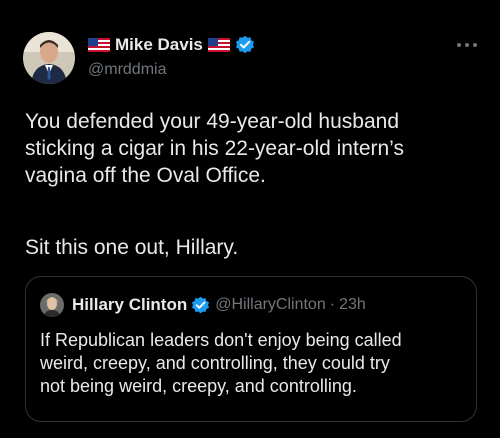 This screenshot has height=438, width=500. I want to click on quoted-post-header: Hillary Clinton @HillaryClinton · 23h, so click(219, 305).